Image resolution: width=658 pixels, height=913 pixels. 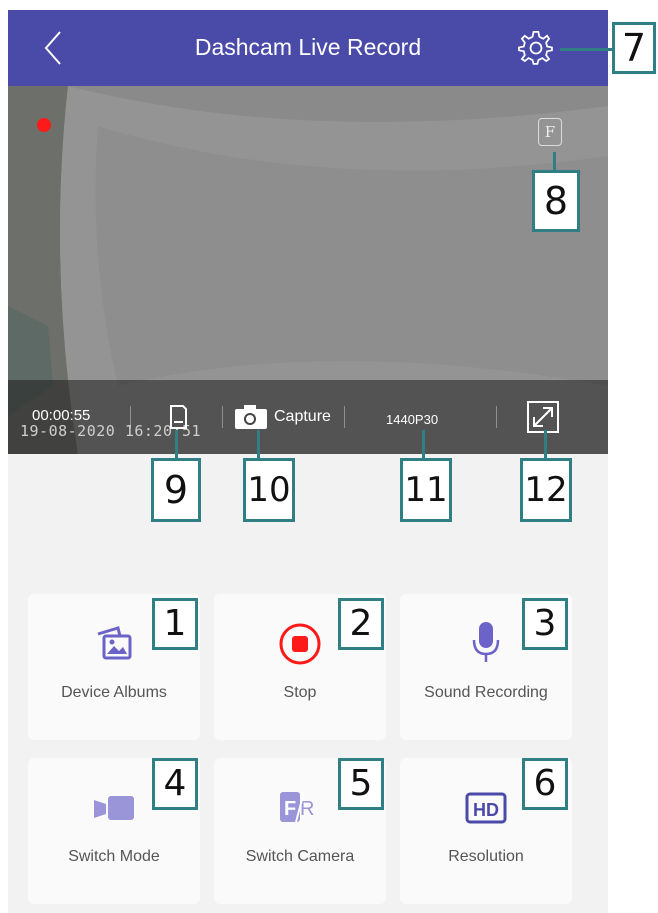 I want to click on hd-icon: HD, so click(x=486, y=808).